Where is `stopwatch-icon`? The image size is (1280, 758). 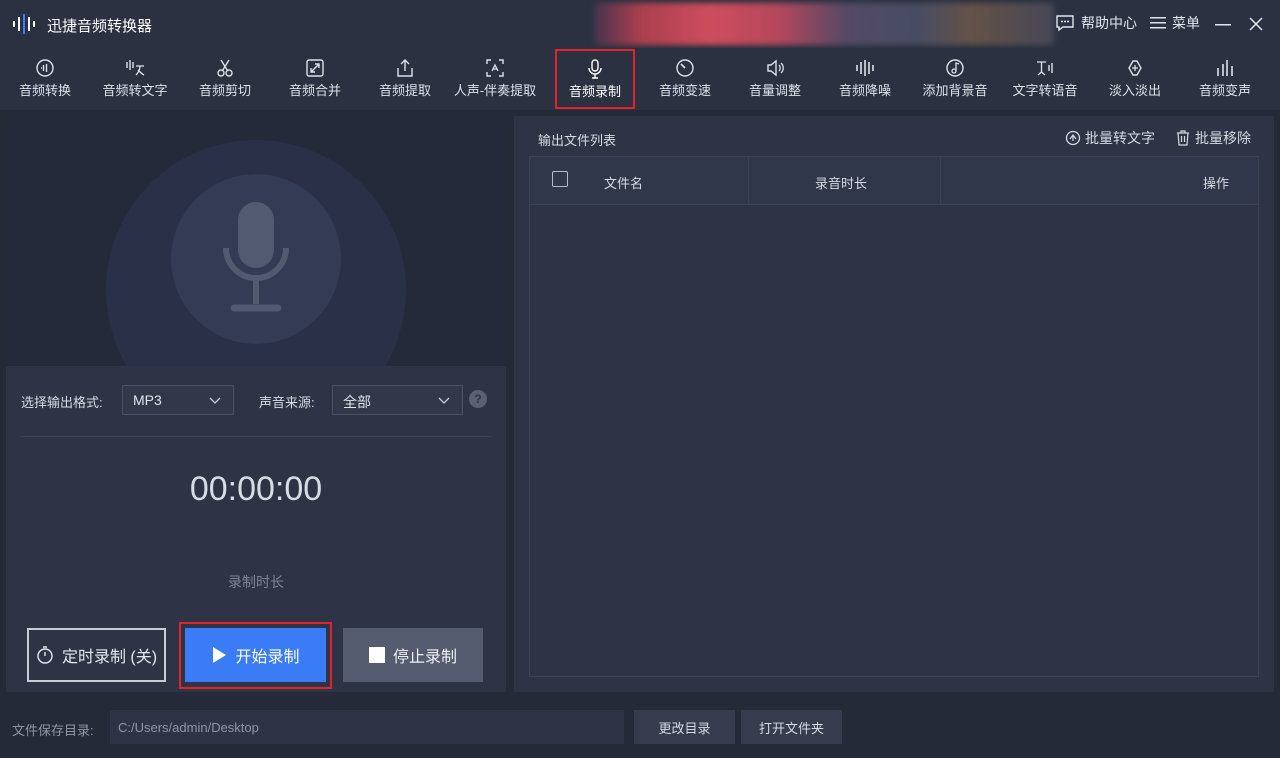 stopwatch-icon is located at coordinates (45, 655).